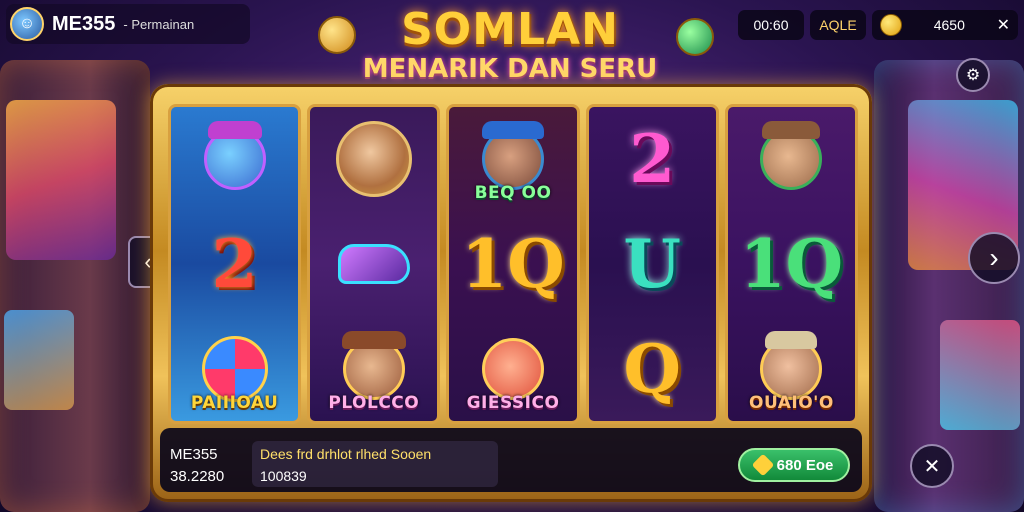 This screenshot has width=1024, height=512. I want to click on close-button: ✕, so click(932, 466).